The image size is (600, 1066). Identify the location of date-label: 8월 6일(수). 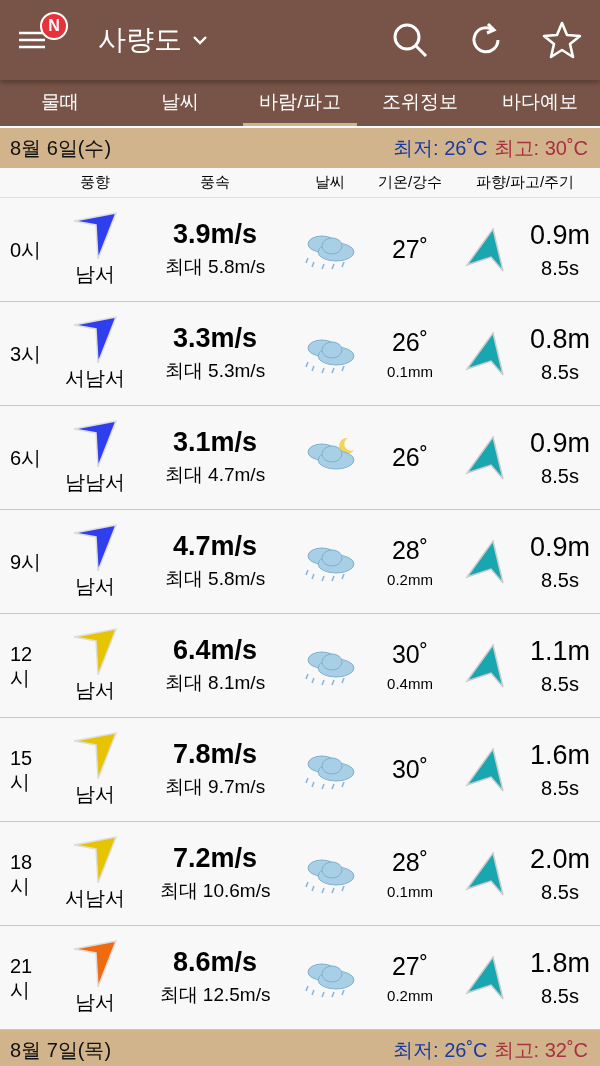
(61, 148).